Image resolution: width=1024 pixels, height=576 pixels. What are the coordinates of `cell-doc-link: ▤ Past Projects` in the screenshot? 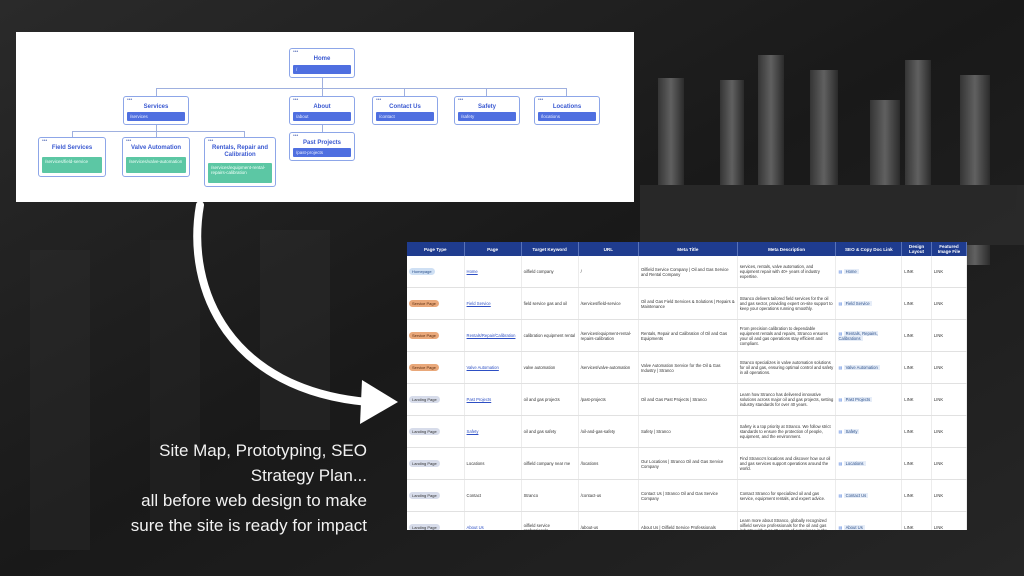 It's located at (869, 399).